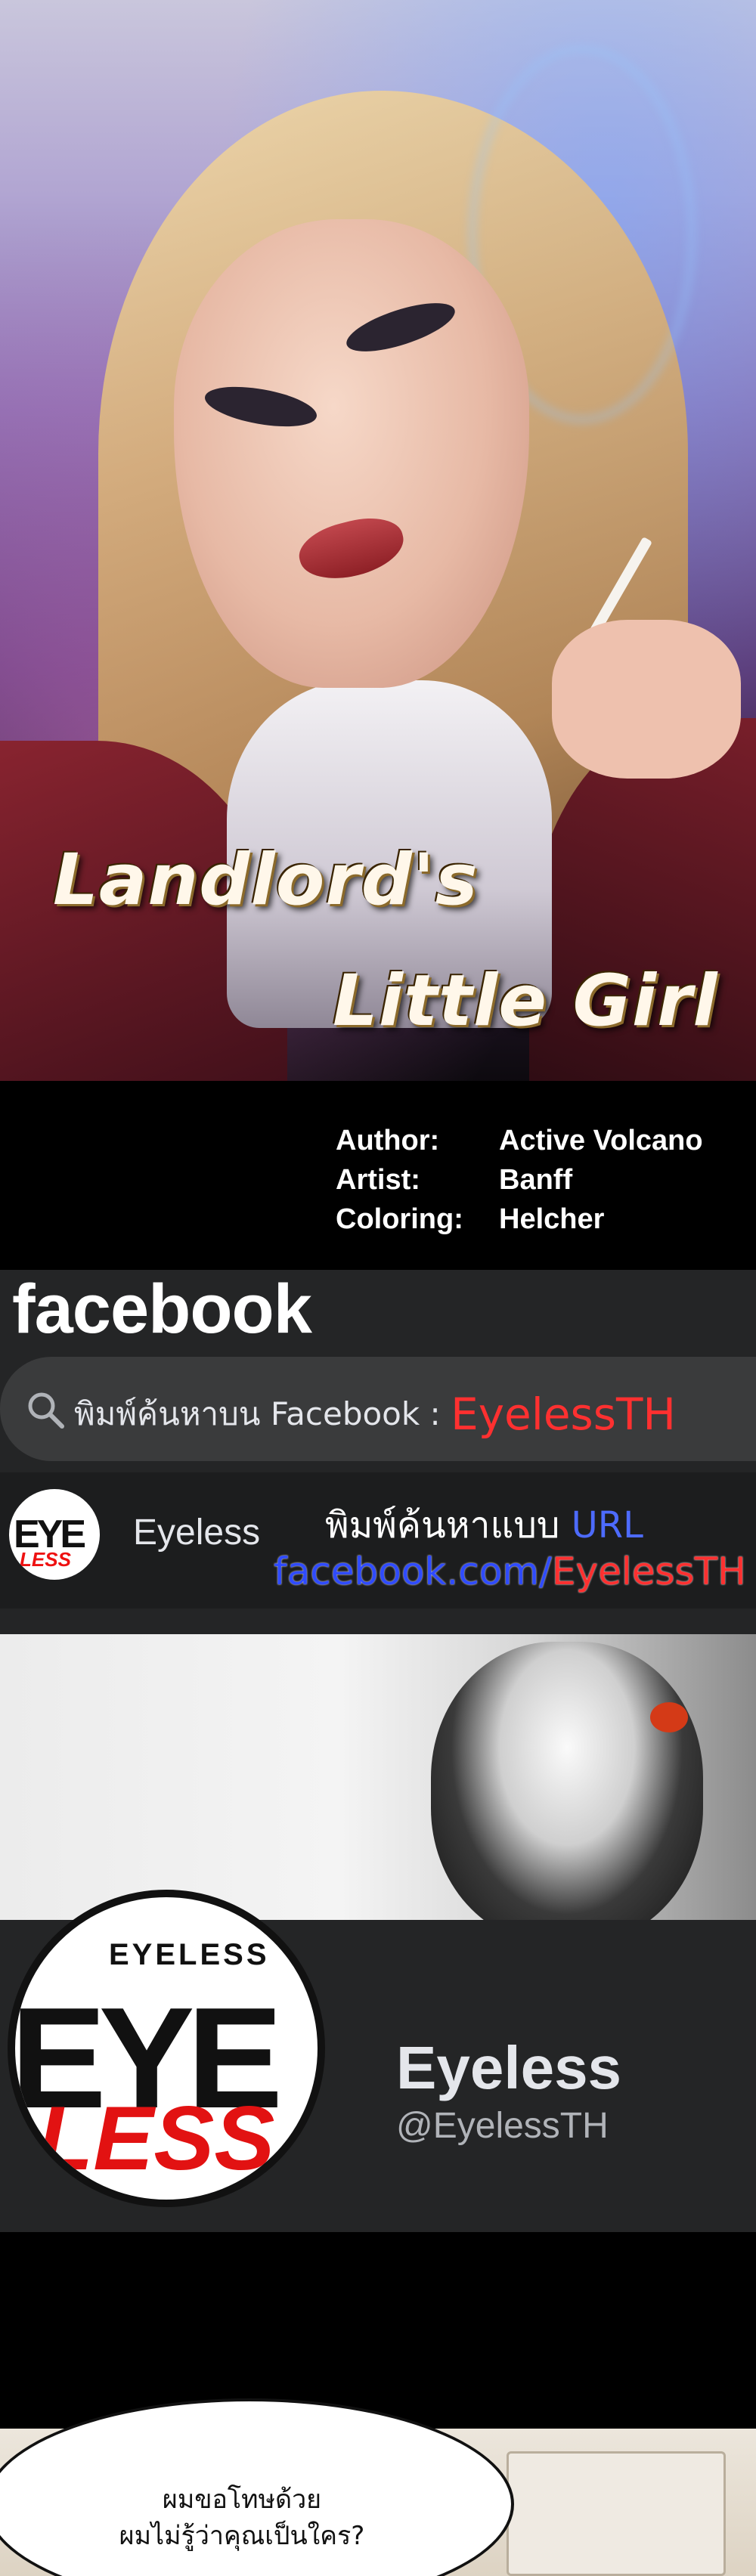  Describe the element at coordinates (156, 2138) in the screenshot. I see `avatar-less-text: LESS` at that location.